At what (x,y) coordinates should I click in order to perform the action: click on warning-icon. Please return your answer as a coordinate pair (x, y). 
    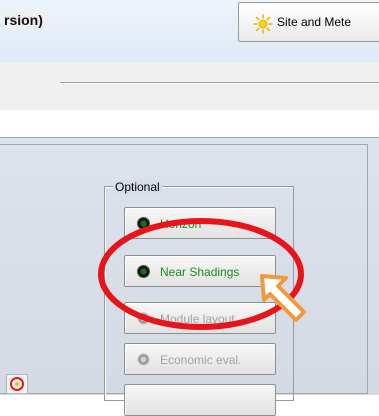
    Looking at the image, I should click on (17, 384).